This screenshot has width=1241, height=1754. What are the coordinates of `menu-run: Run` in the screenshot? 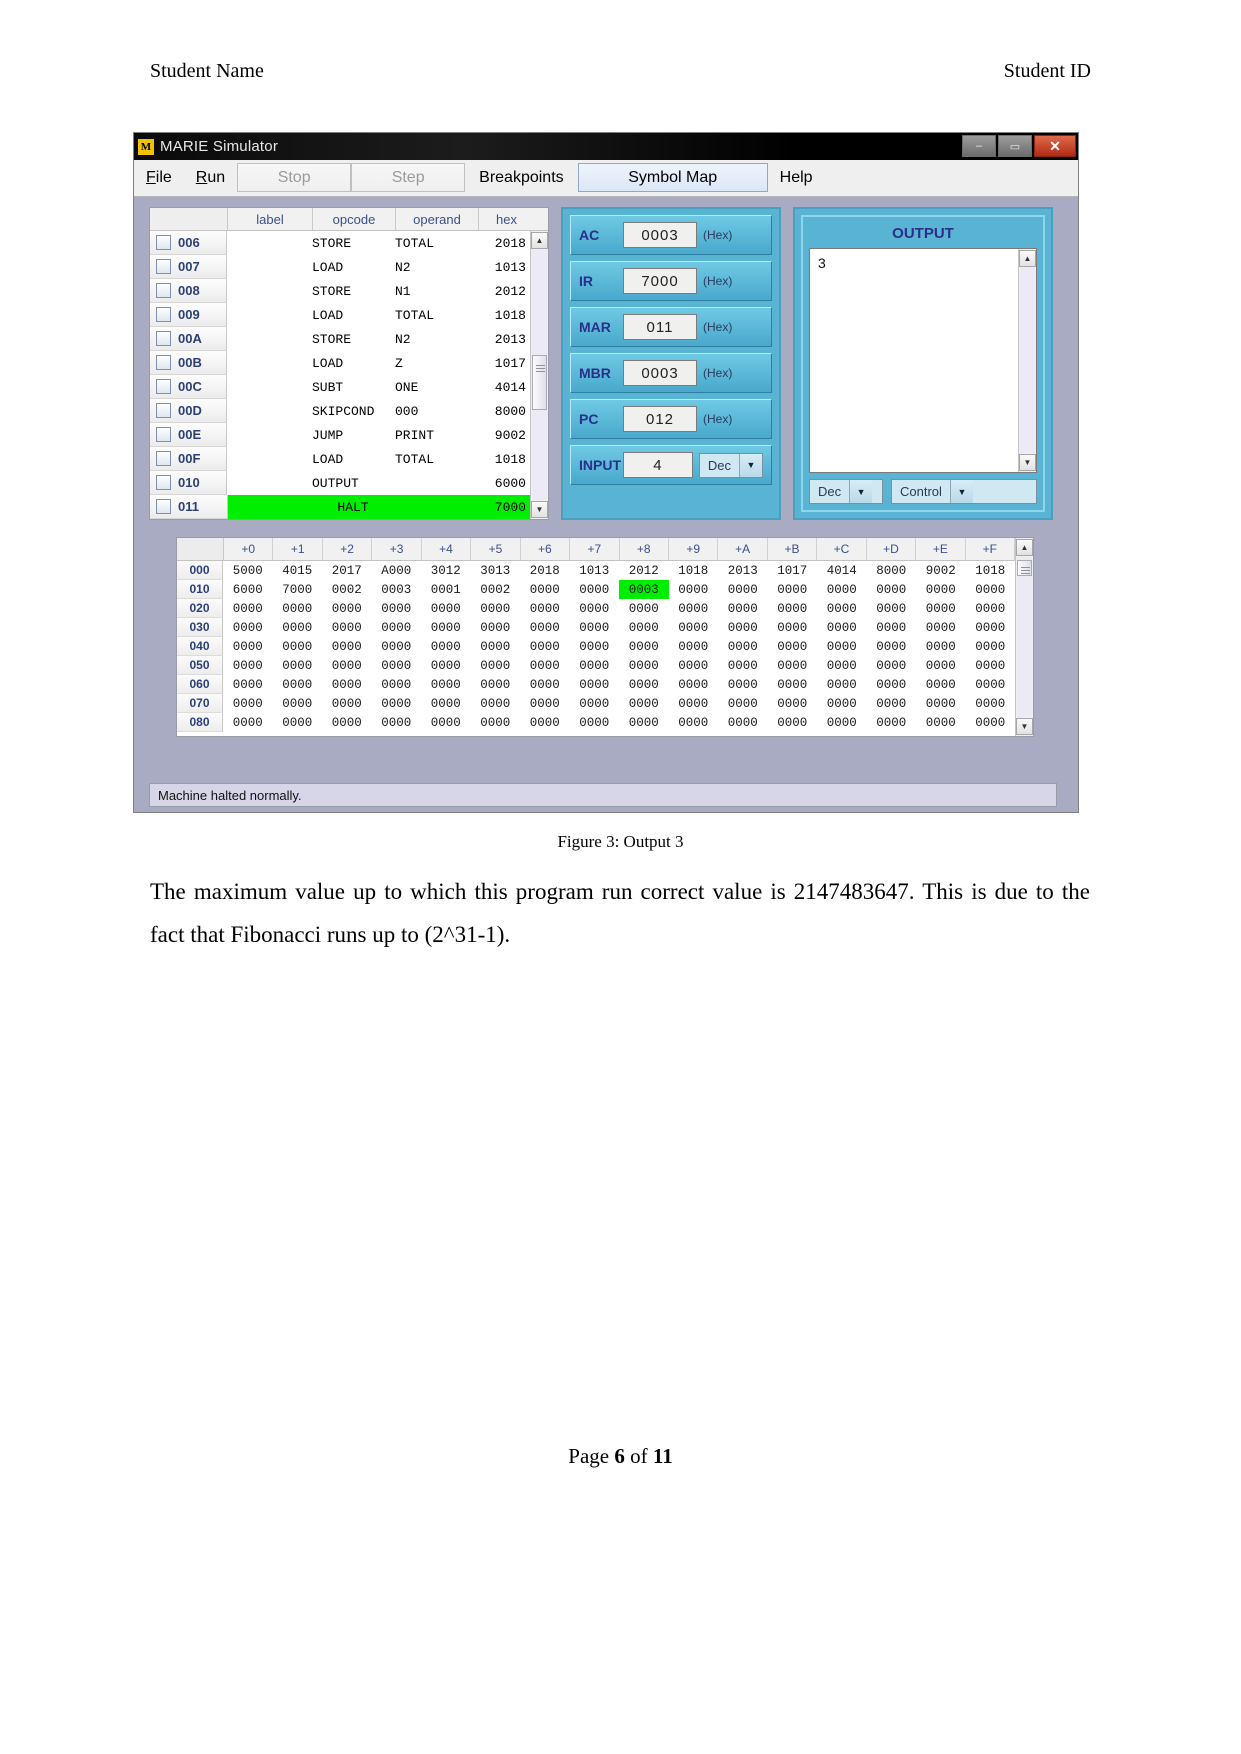 It's located at (210, 178).